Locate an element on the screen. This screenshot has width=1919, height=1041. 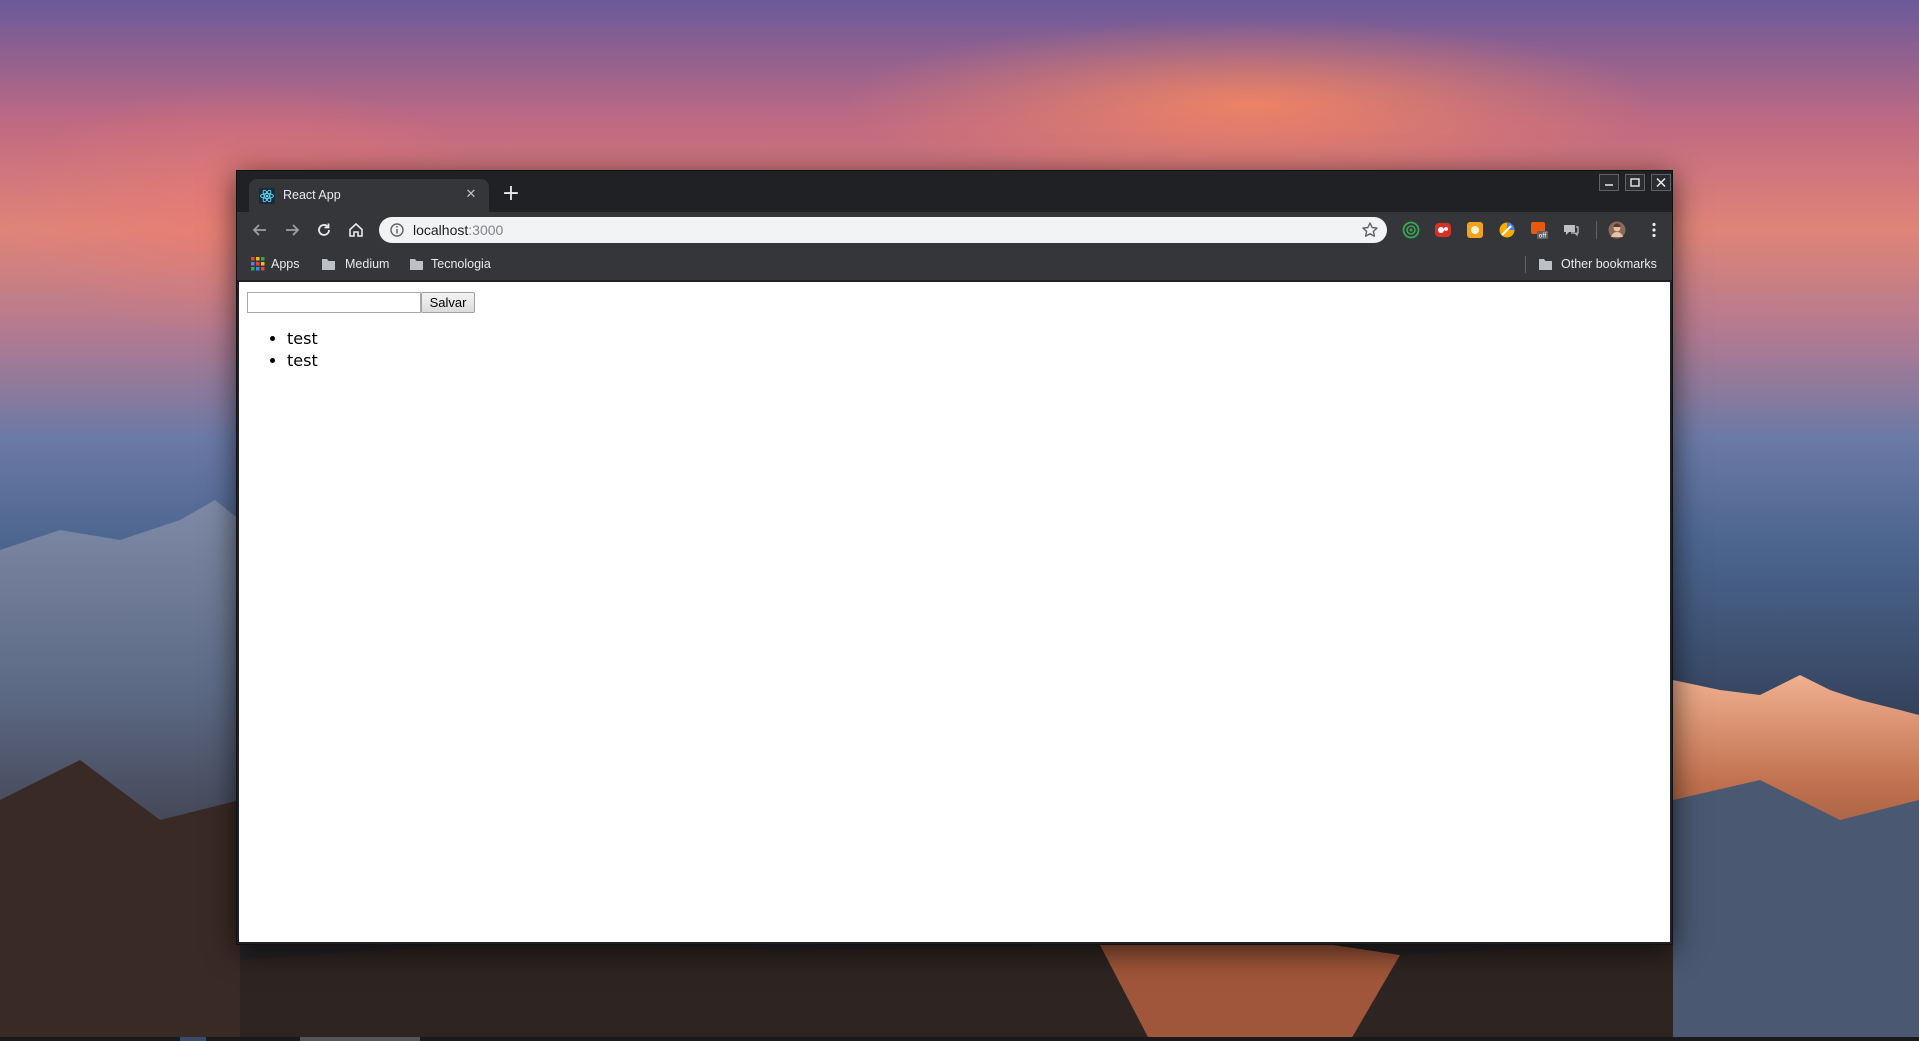
close-icon is located at coordinates (1661, 182).